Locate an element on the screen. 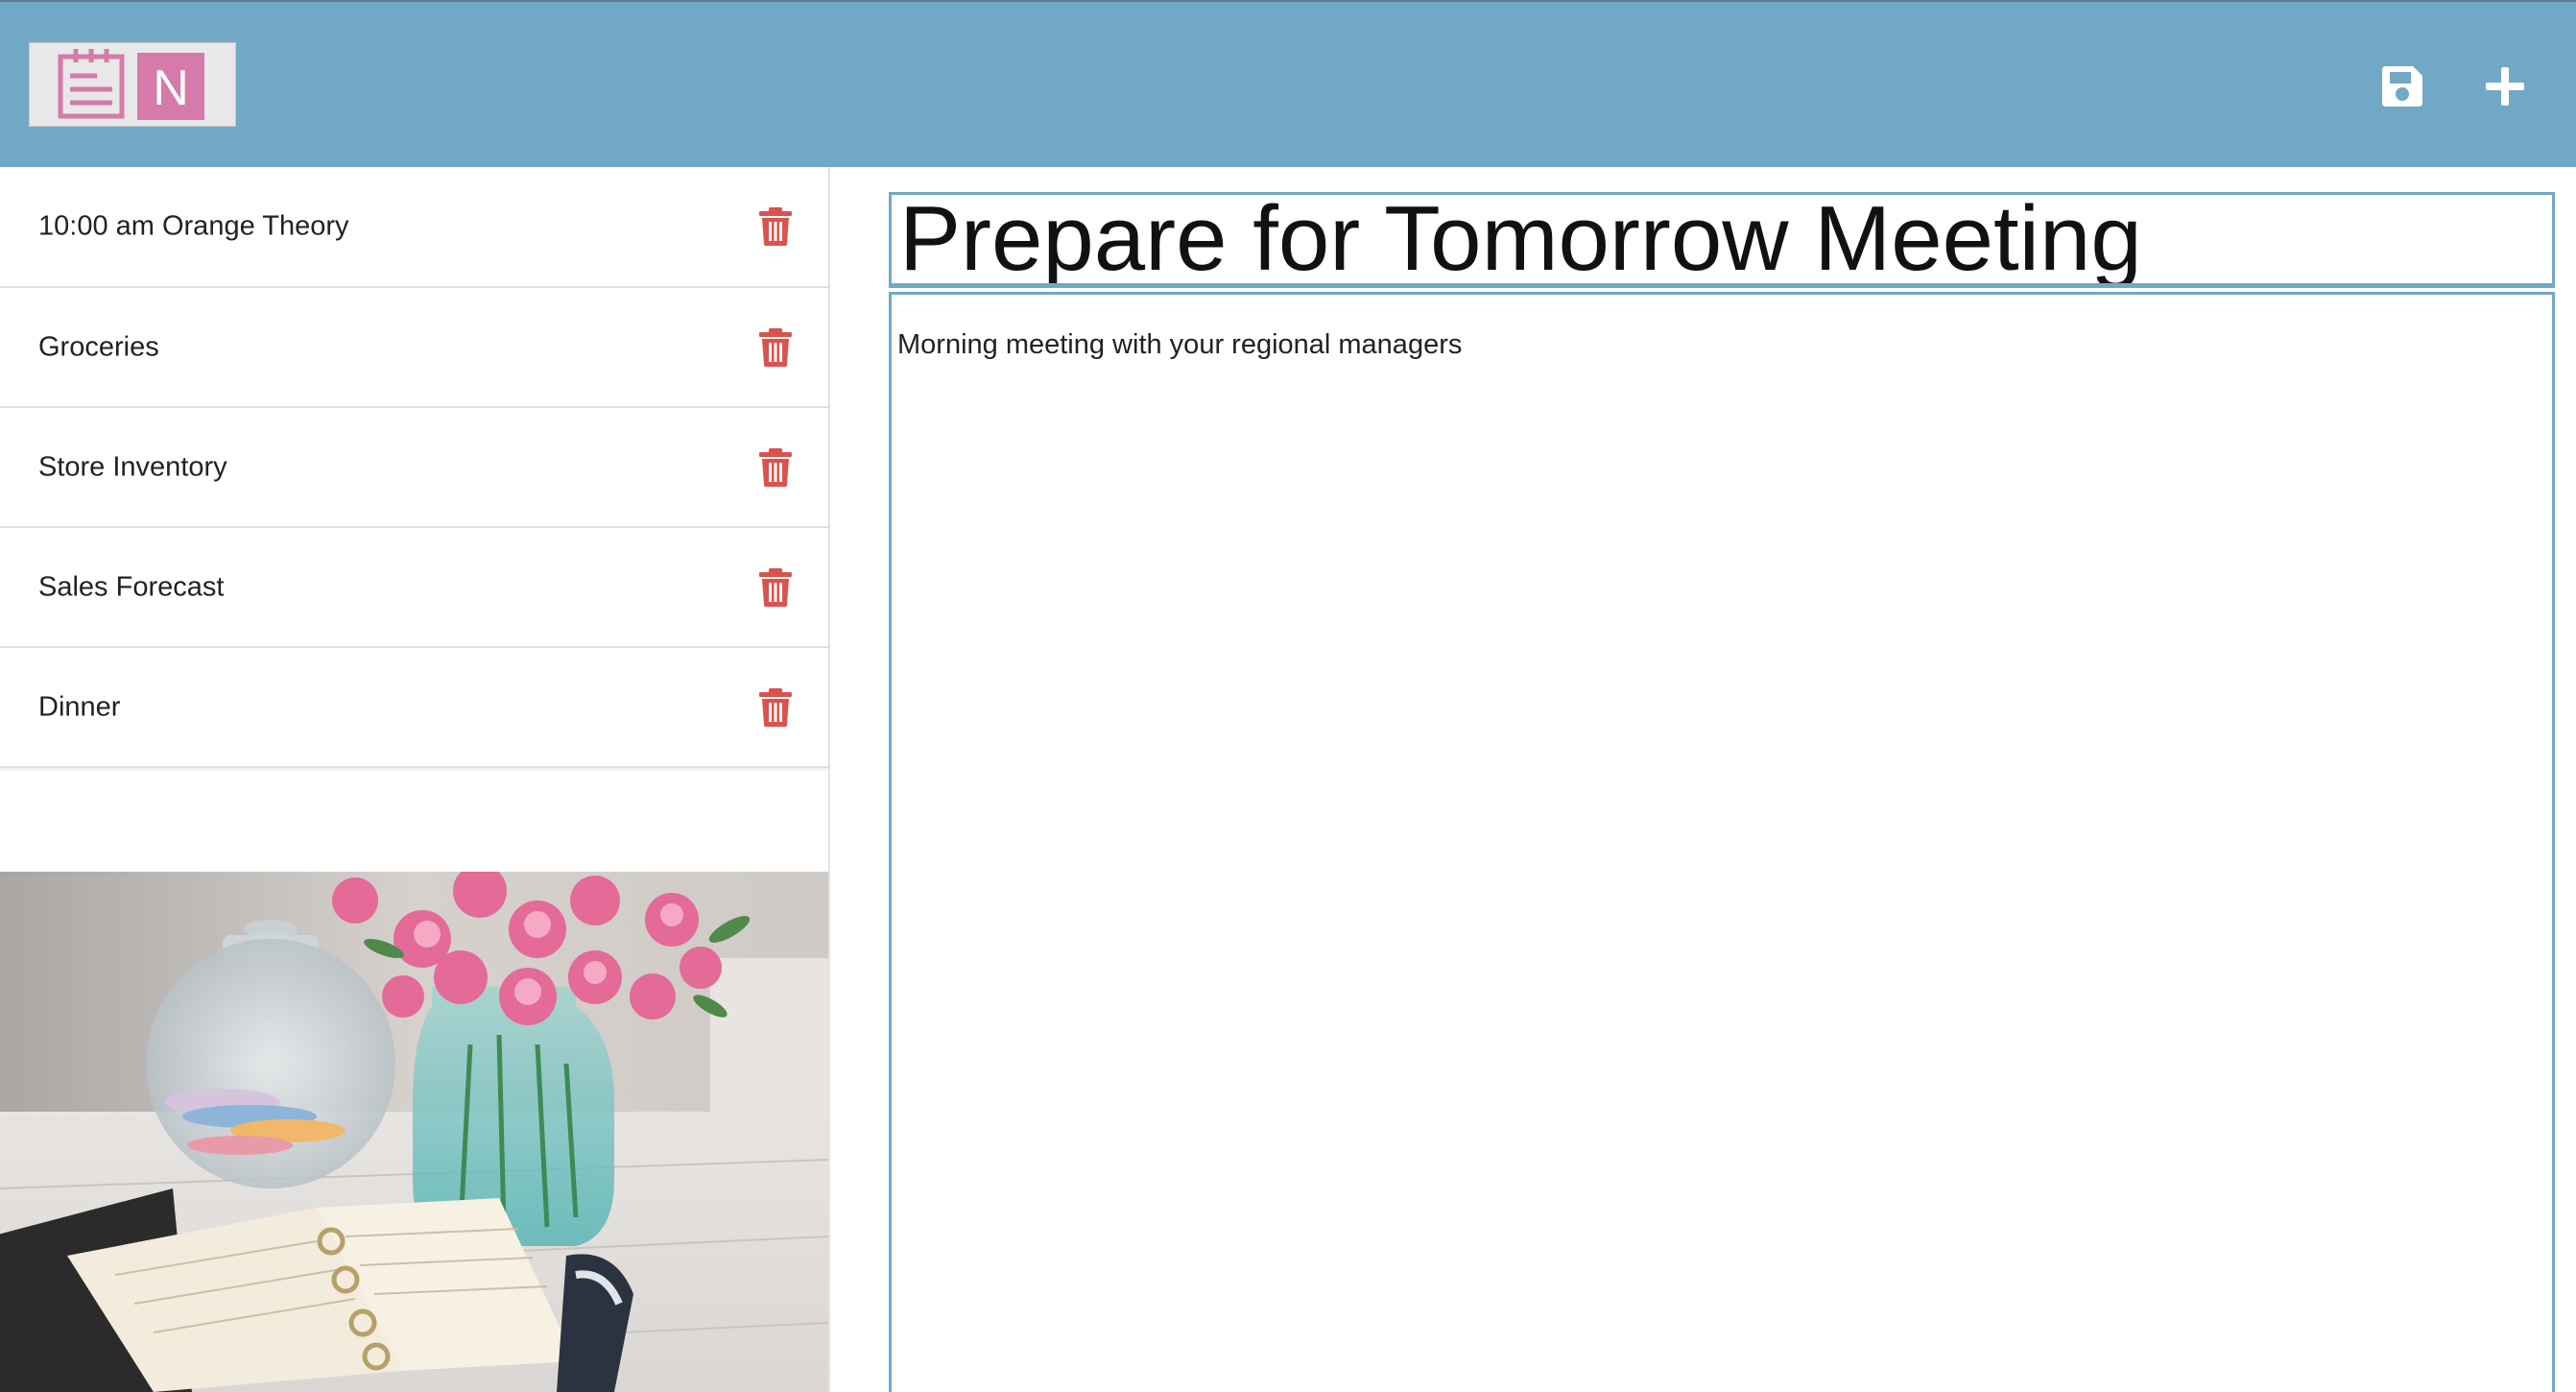  plus-icon is located at coordinates (2505, 86).